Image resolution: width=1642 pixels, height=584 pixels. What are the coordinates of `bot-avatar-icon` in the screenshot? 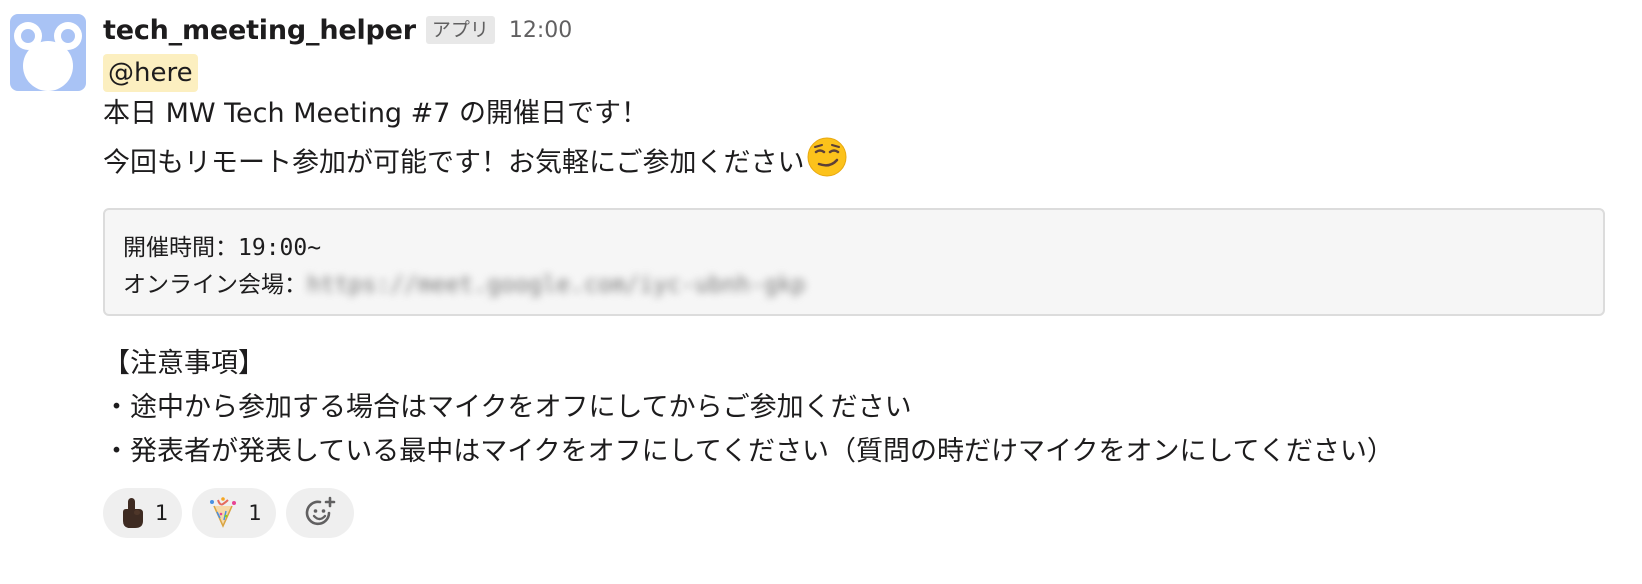 It's located at (48, 56).